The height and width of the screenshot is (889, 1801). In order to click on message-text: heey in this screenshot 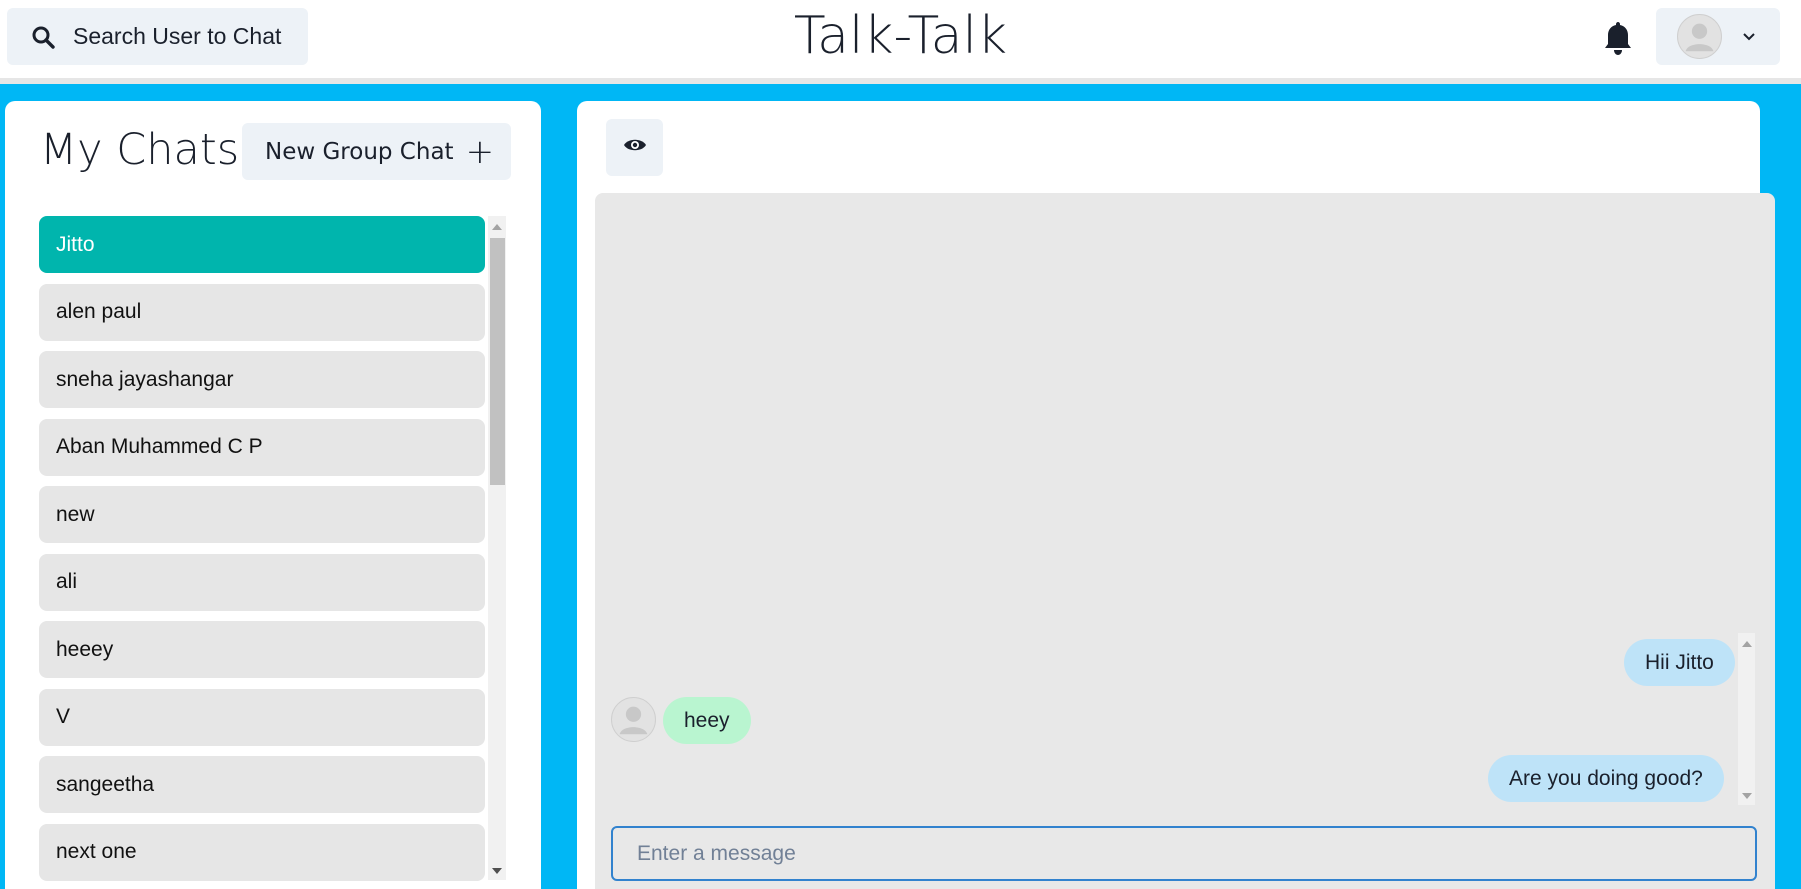, I will do `click(707, 720)`.